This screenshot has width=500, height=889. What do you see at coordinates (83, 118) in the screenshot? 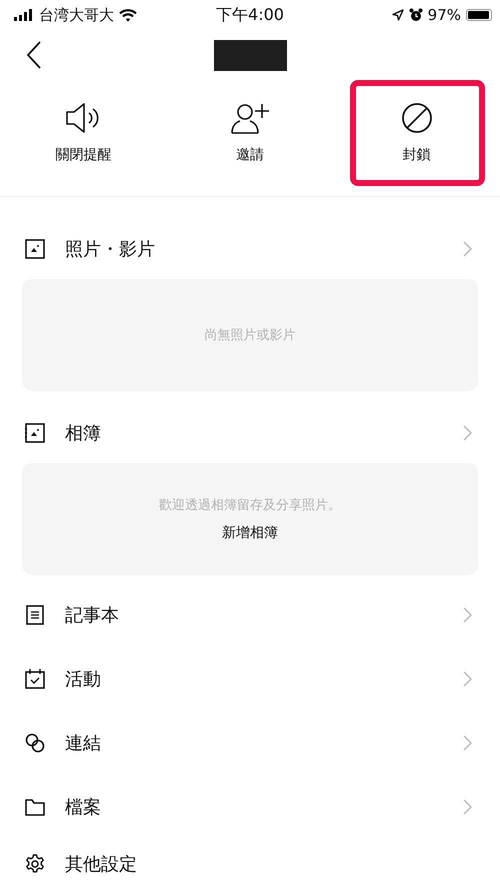
I see `speaker-icon` at bounding box center [83, 118].